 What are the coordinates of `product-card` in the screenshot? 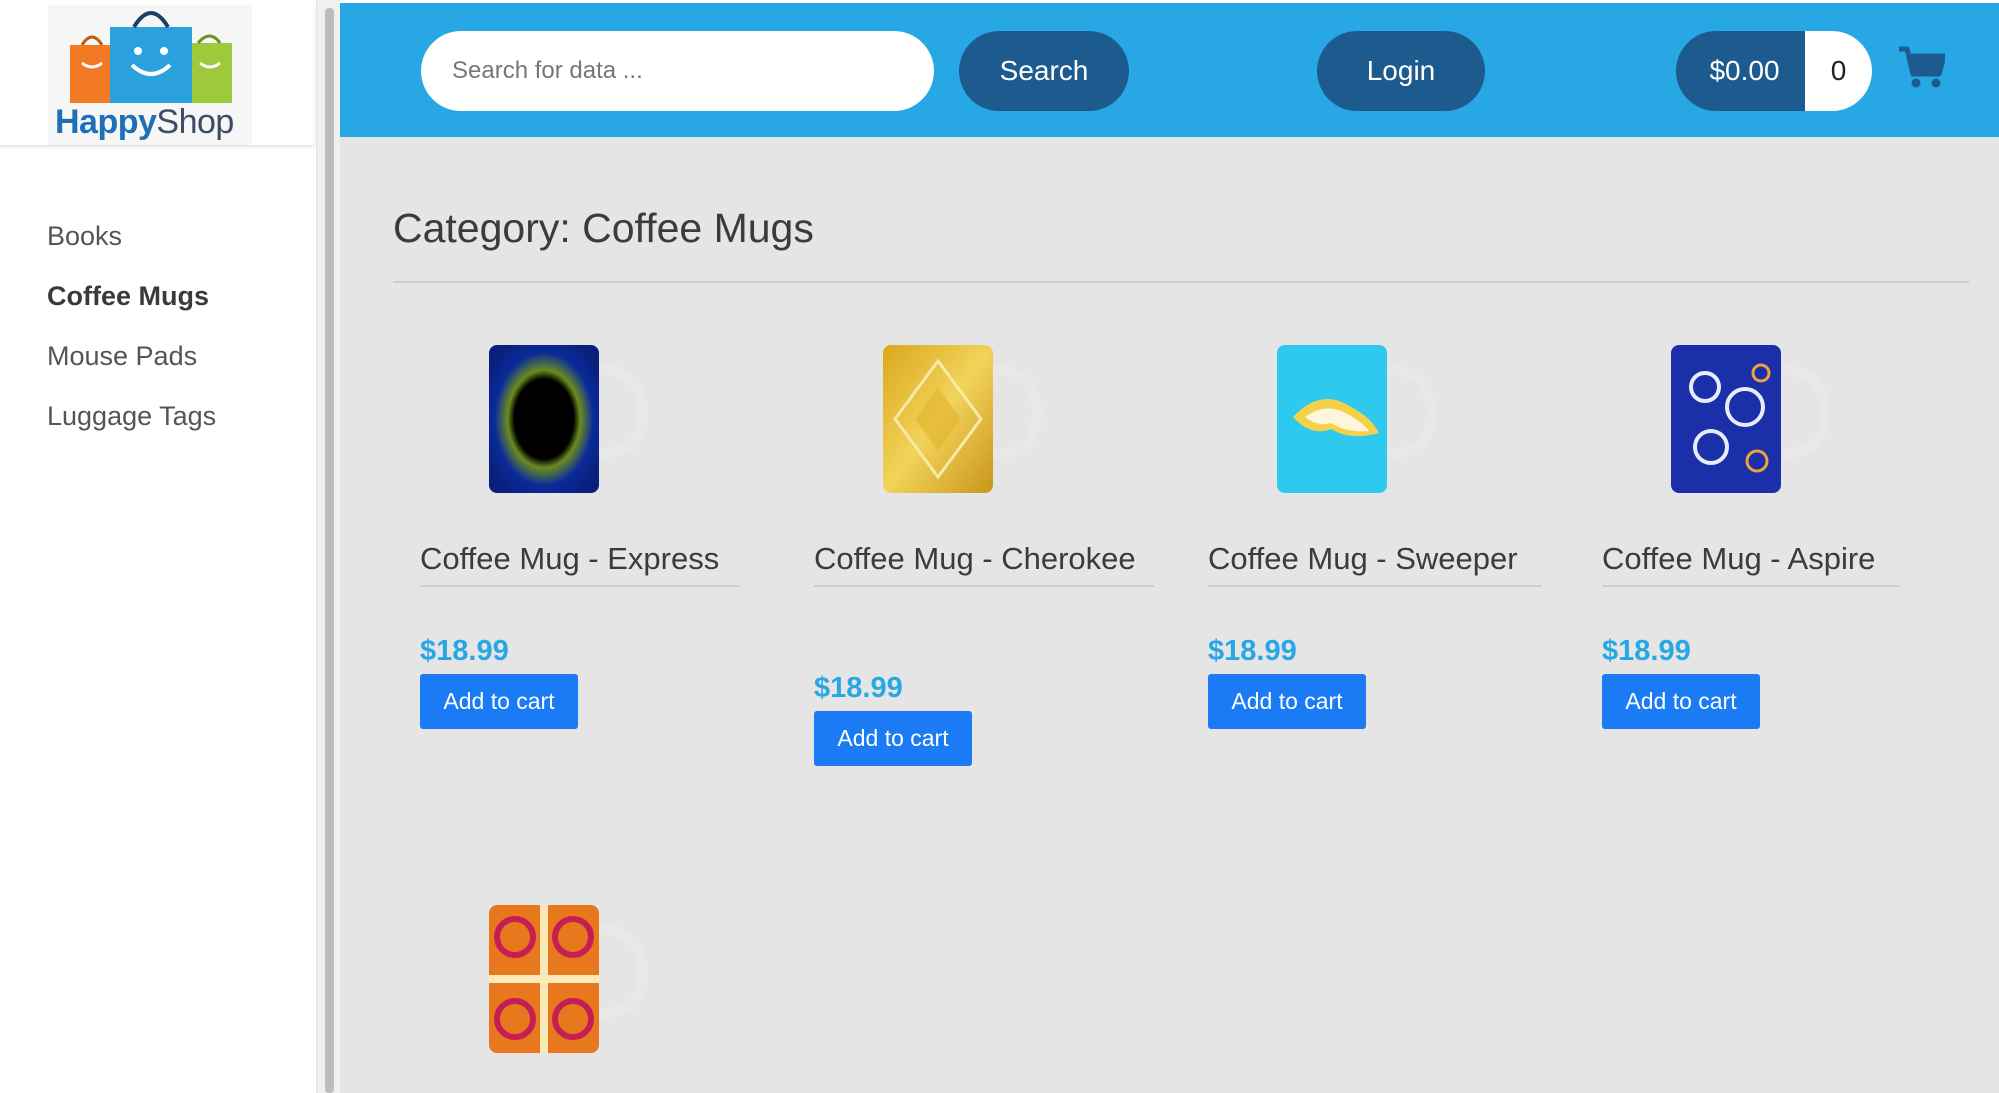 It's located at (590, 995).